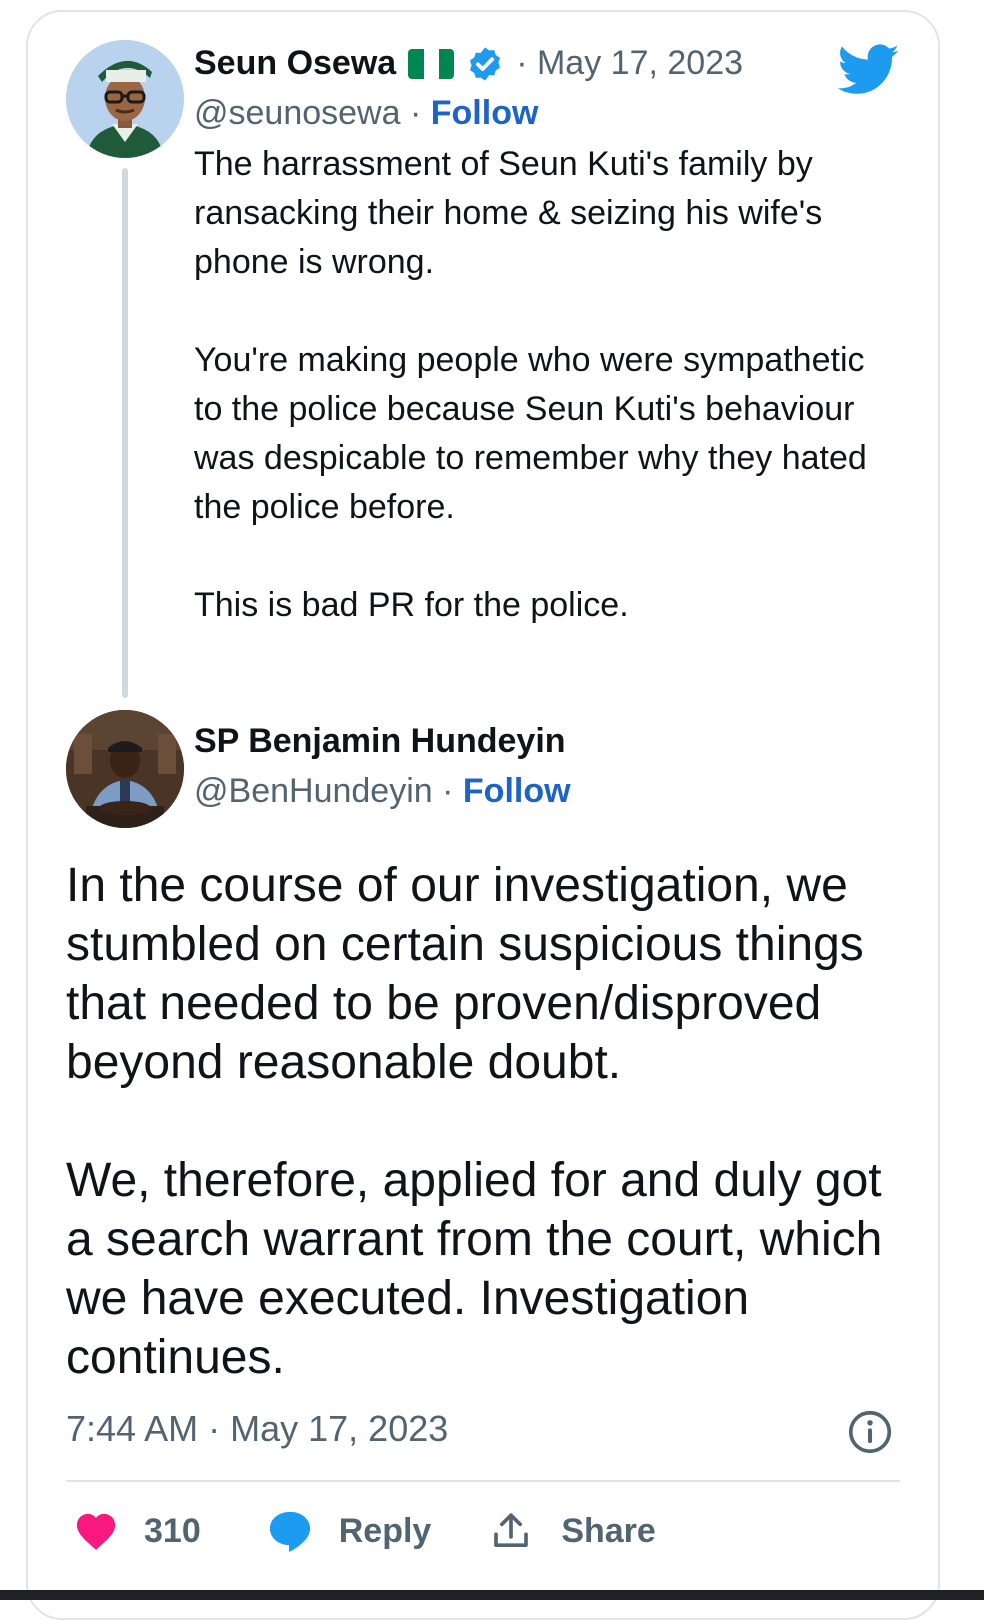 The image size is (984, 1620). I want to click on reply-label: Reply, so click(385, 1530).